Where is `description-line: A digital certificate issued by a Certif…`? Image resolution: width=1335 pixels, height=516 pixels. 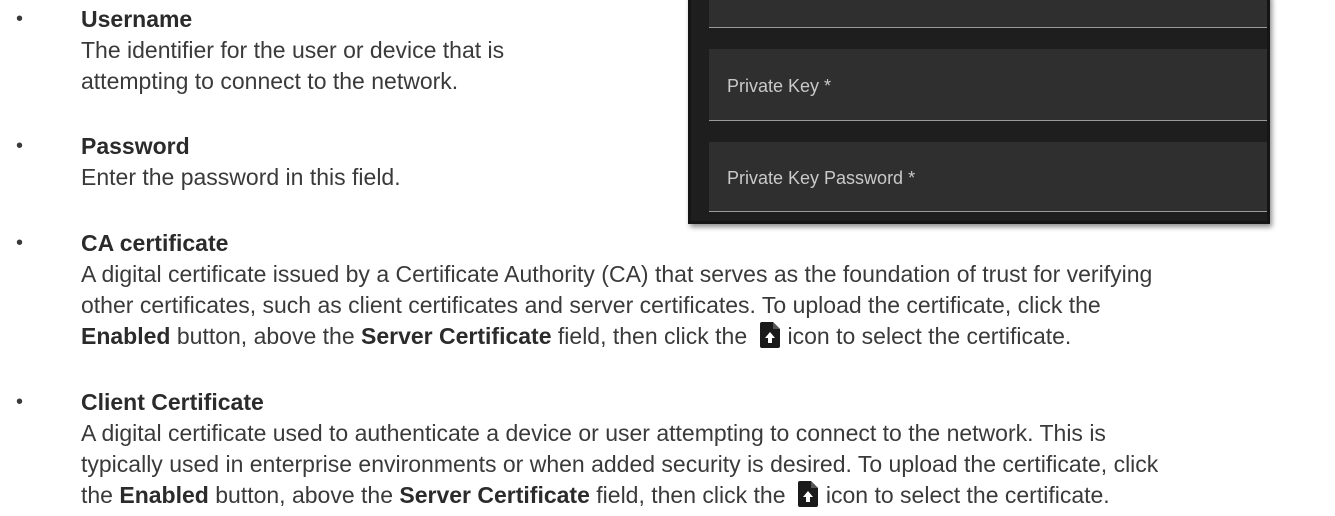 description-line: A digital certificate issued by a Certif… is located at coordinates (617, 274).